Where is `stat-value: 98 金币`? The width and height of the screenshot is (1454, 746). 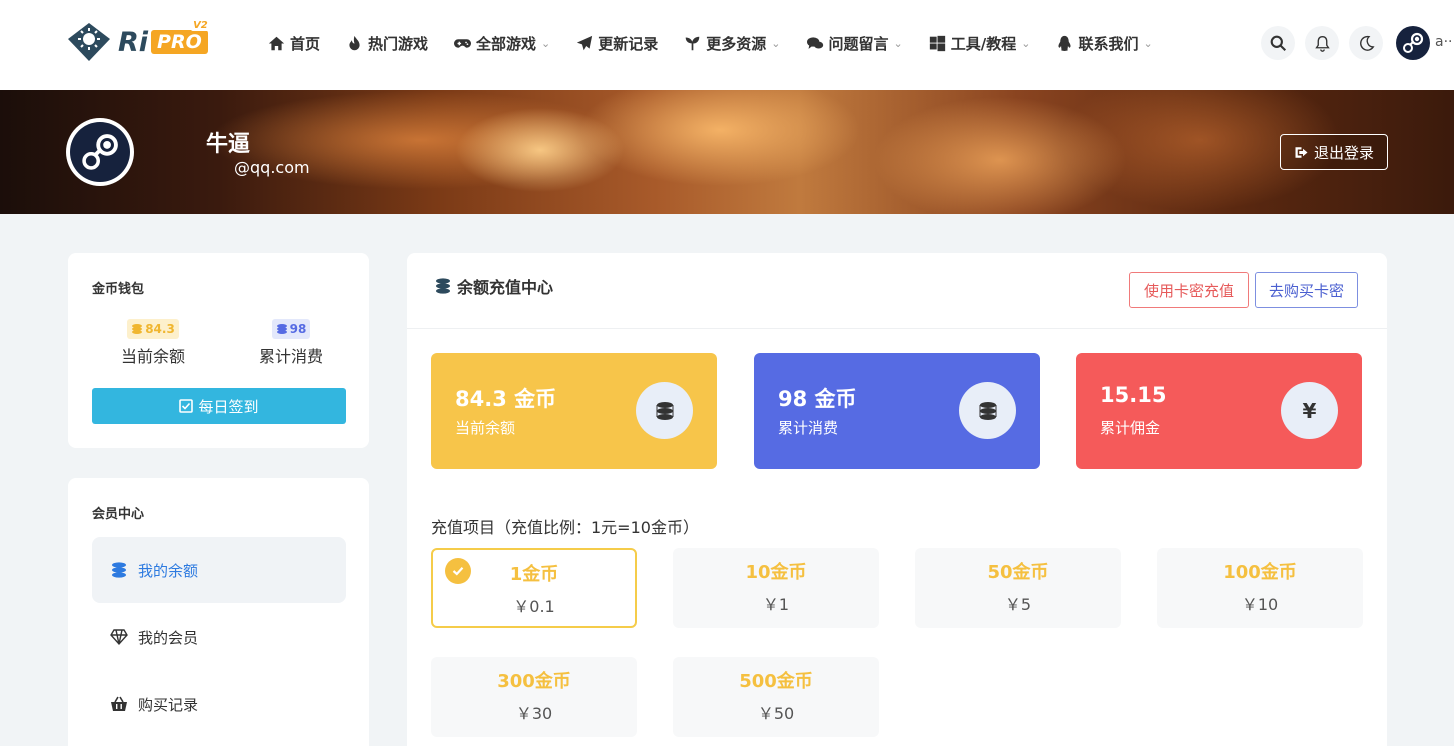 stat-value: 98 金币 is located at coordinates (817, 399).